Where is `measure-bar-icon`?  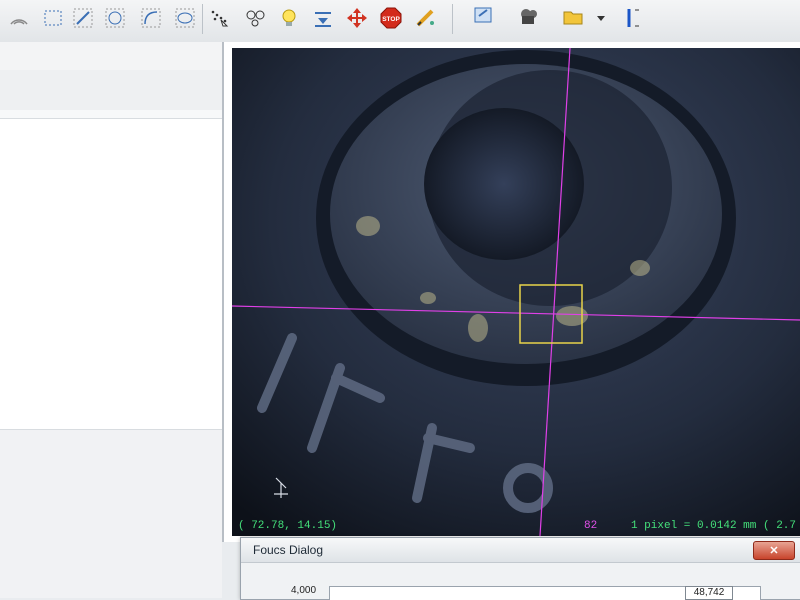 measure-bar-icon is located at coordinates (633, 18).